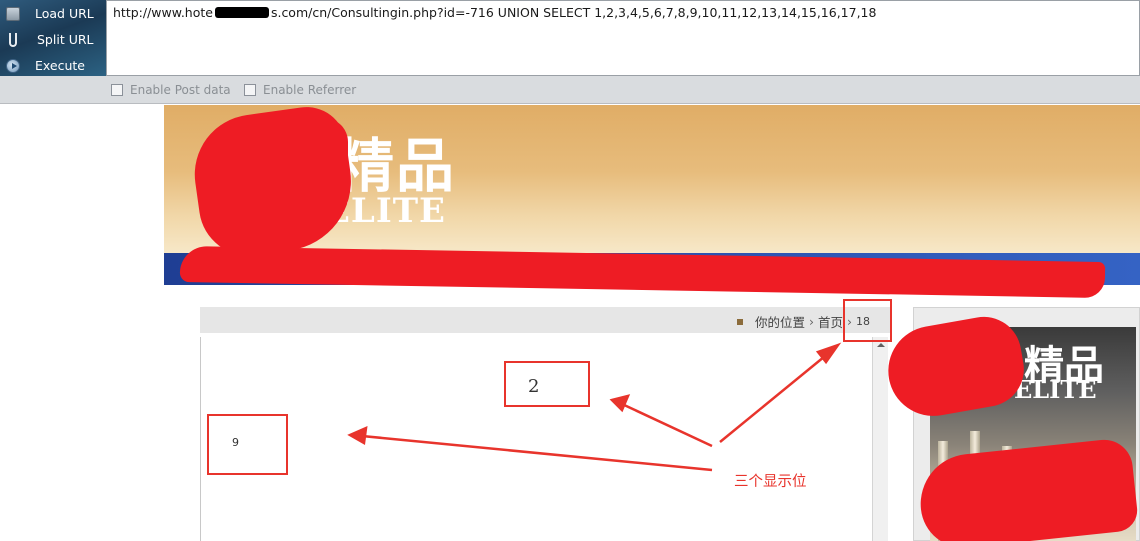 The height and width of the screenshot is (541, 1140). I want to click on scroll-up-icon, so click(881, 345).